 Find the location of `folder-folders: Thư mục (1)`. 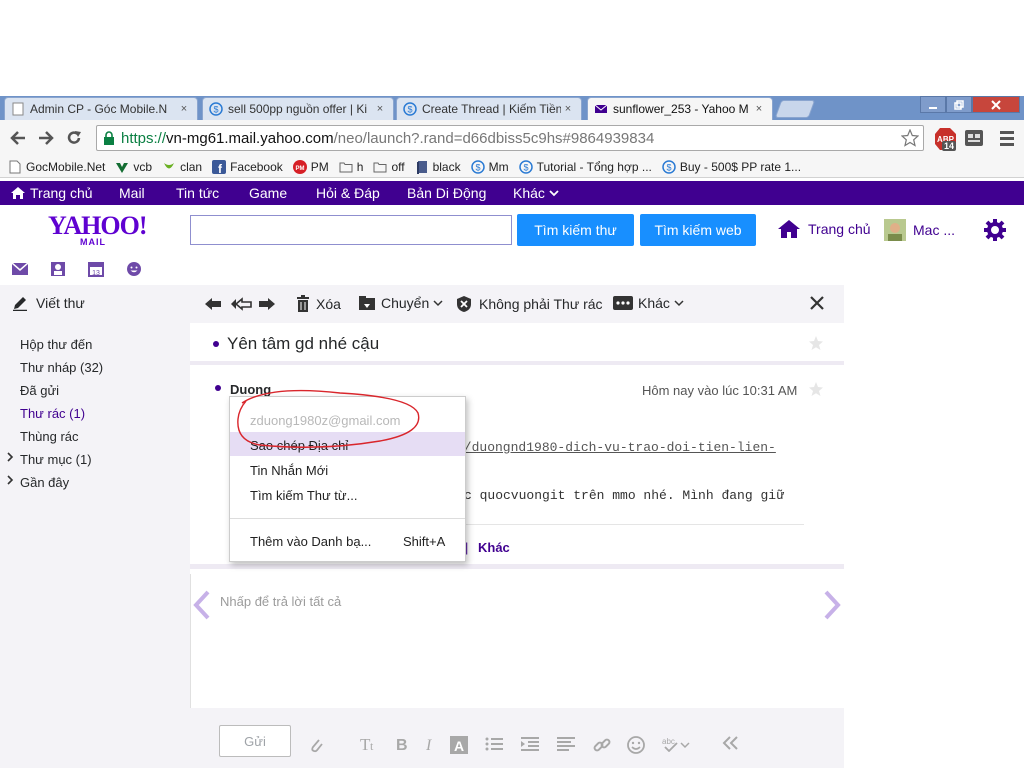

folder-folders: Thư mục (1) is located at coordinates (49, 459).